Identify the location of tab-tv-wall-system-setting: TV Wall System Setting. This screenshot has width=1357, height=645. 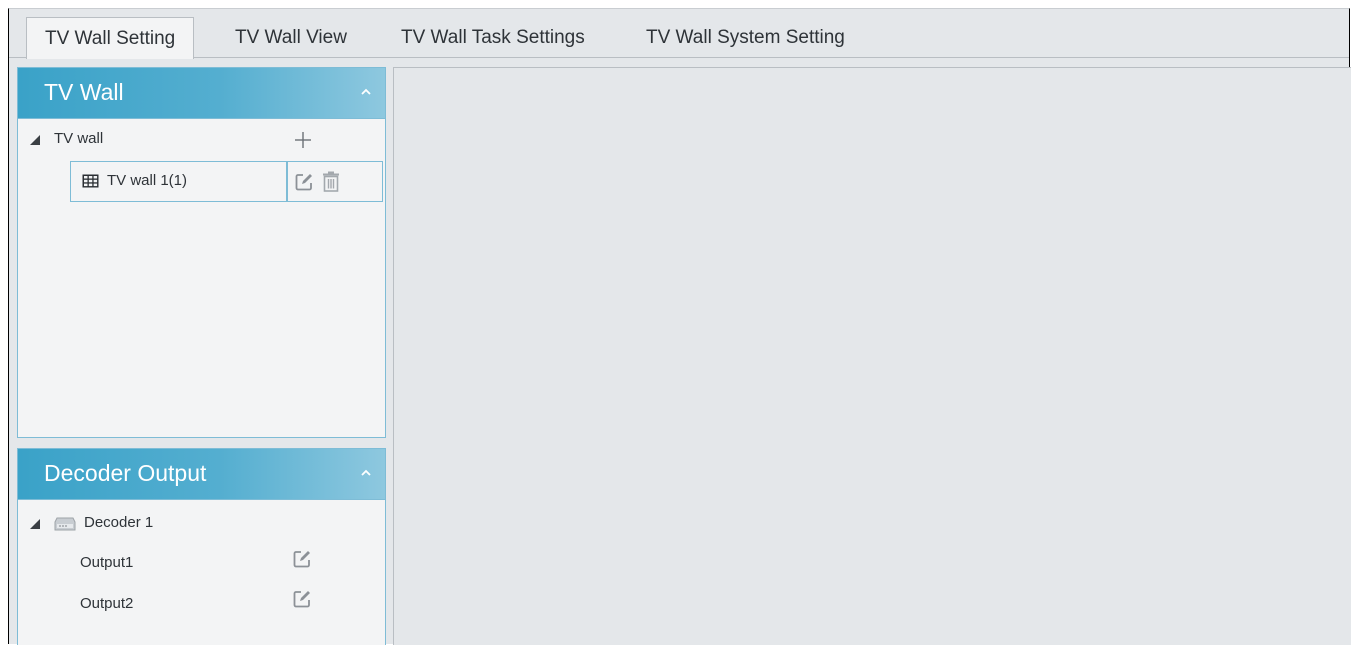
(745, 37).